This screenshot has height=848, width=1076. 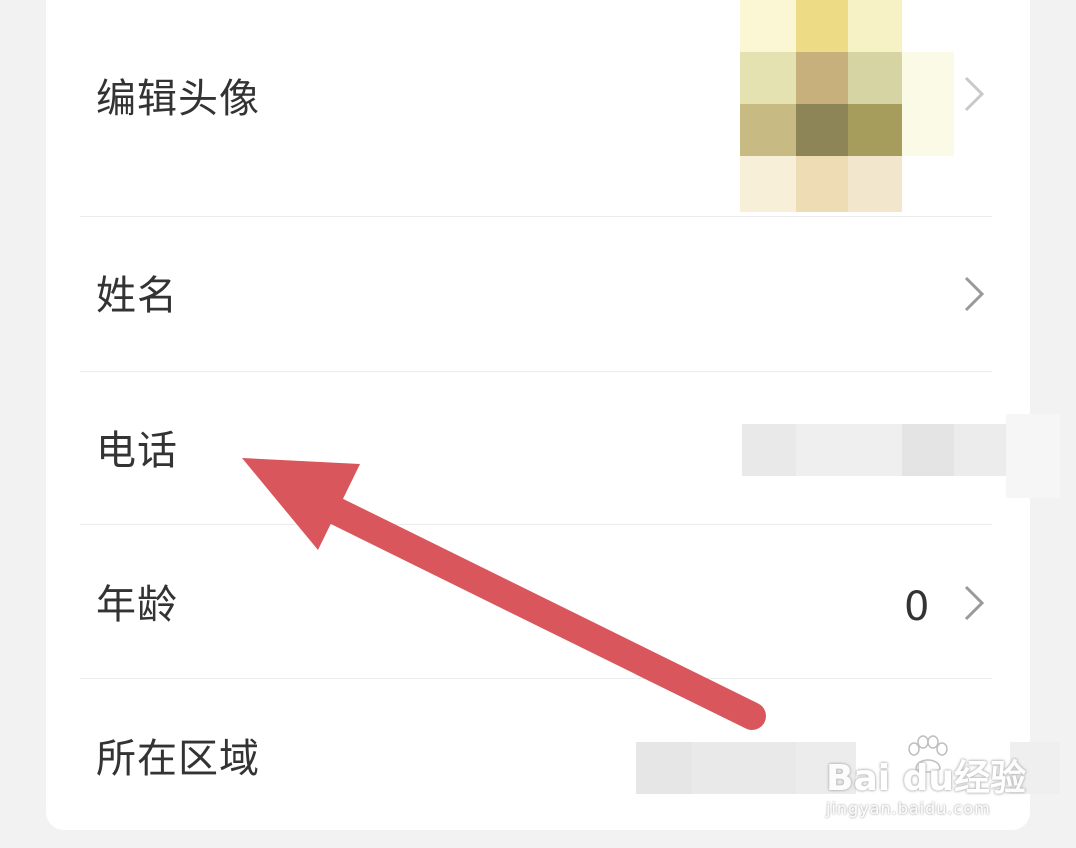 What do you see at coordinates (137, 296) in the screenshot?
I see `row-label-name: 姓名` at bounding box center [137, 296].